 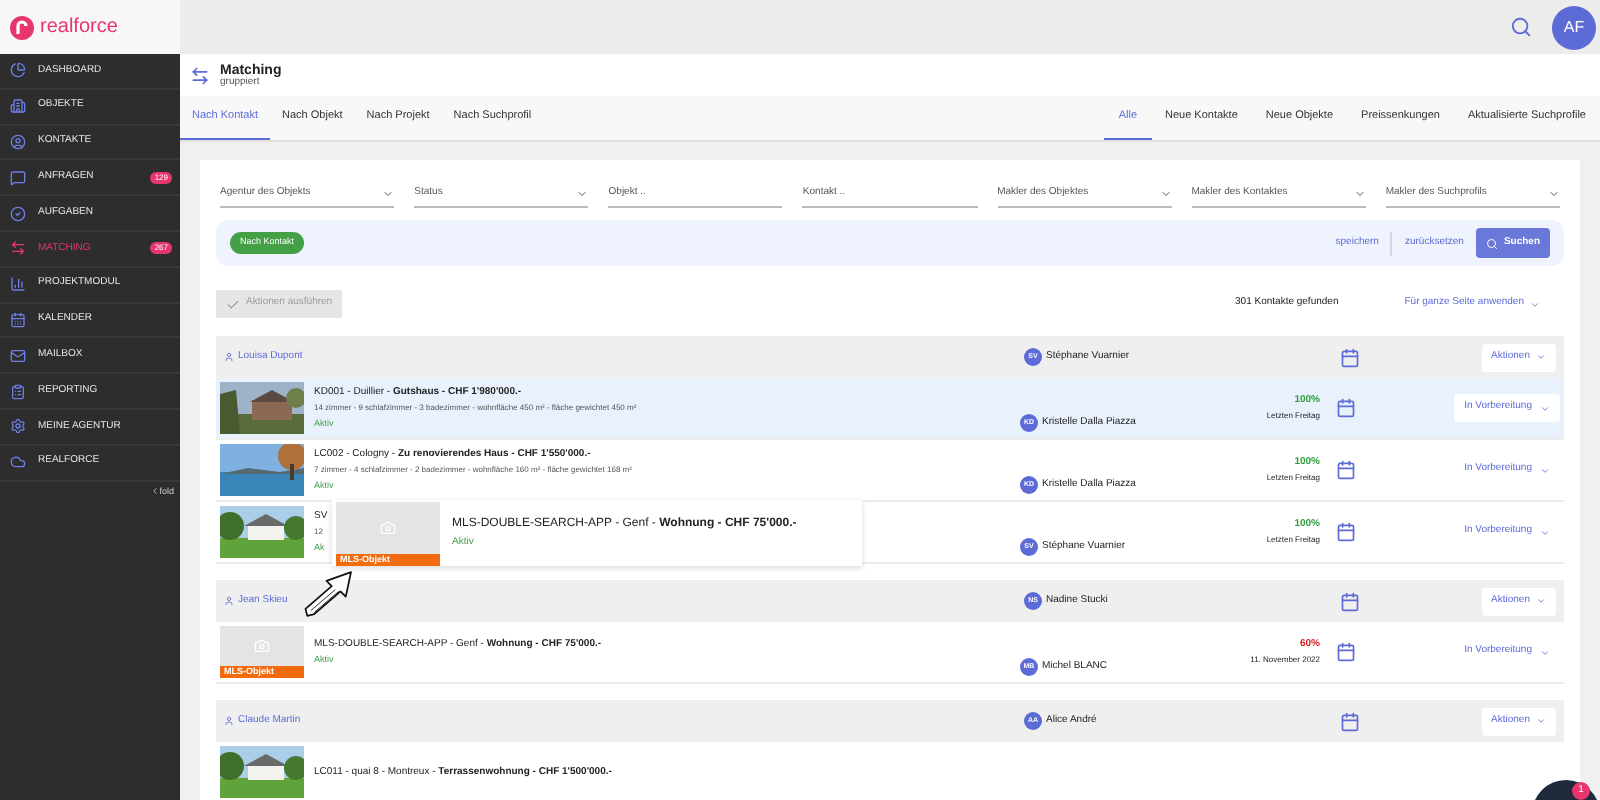 I want to click on chat-icon, so click(x=18, y=177).